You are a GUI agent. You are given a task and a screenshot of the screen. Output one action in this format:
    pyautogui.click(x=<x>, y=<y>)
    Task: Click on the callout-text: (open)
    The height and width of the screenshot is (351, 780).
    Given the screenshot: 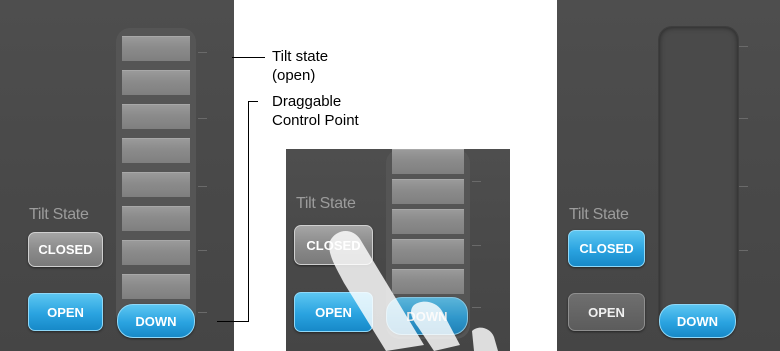 What is the action you would take?
    pyautogui.click(x=294, y=75)
    